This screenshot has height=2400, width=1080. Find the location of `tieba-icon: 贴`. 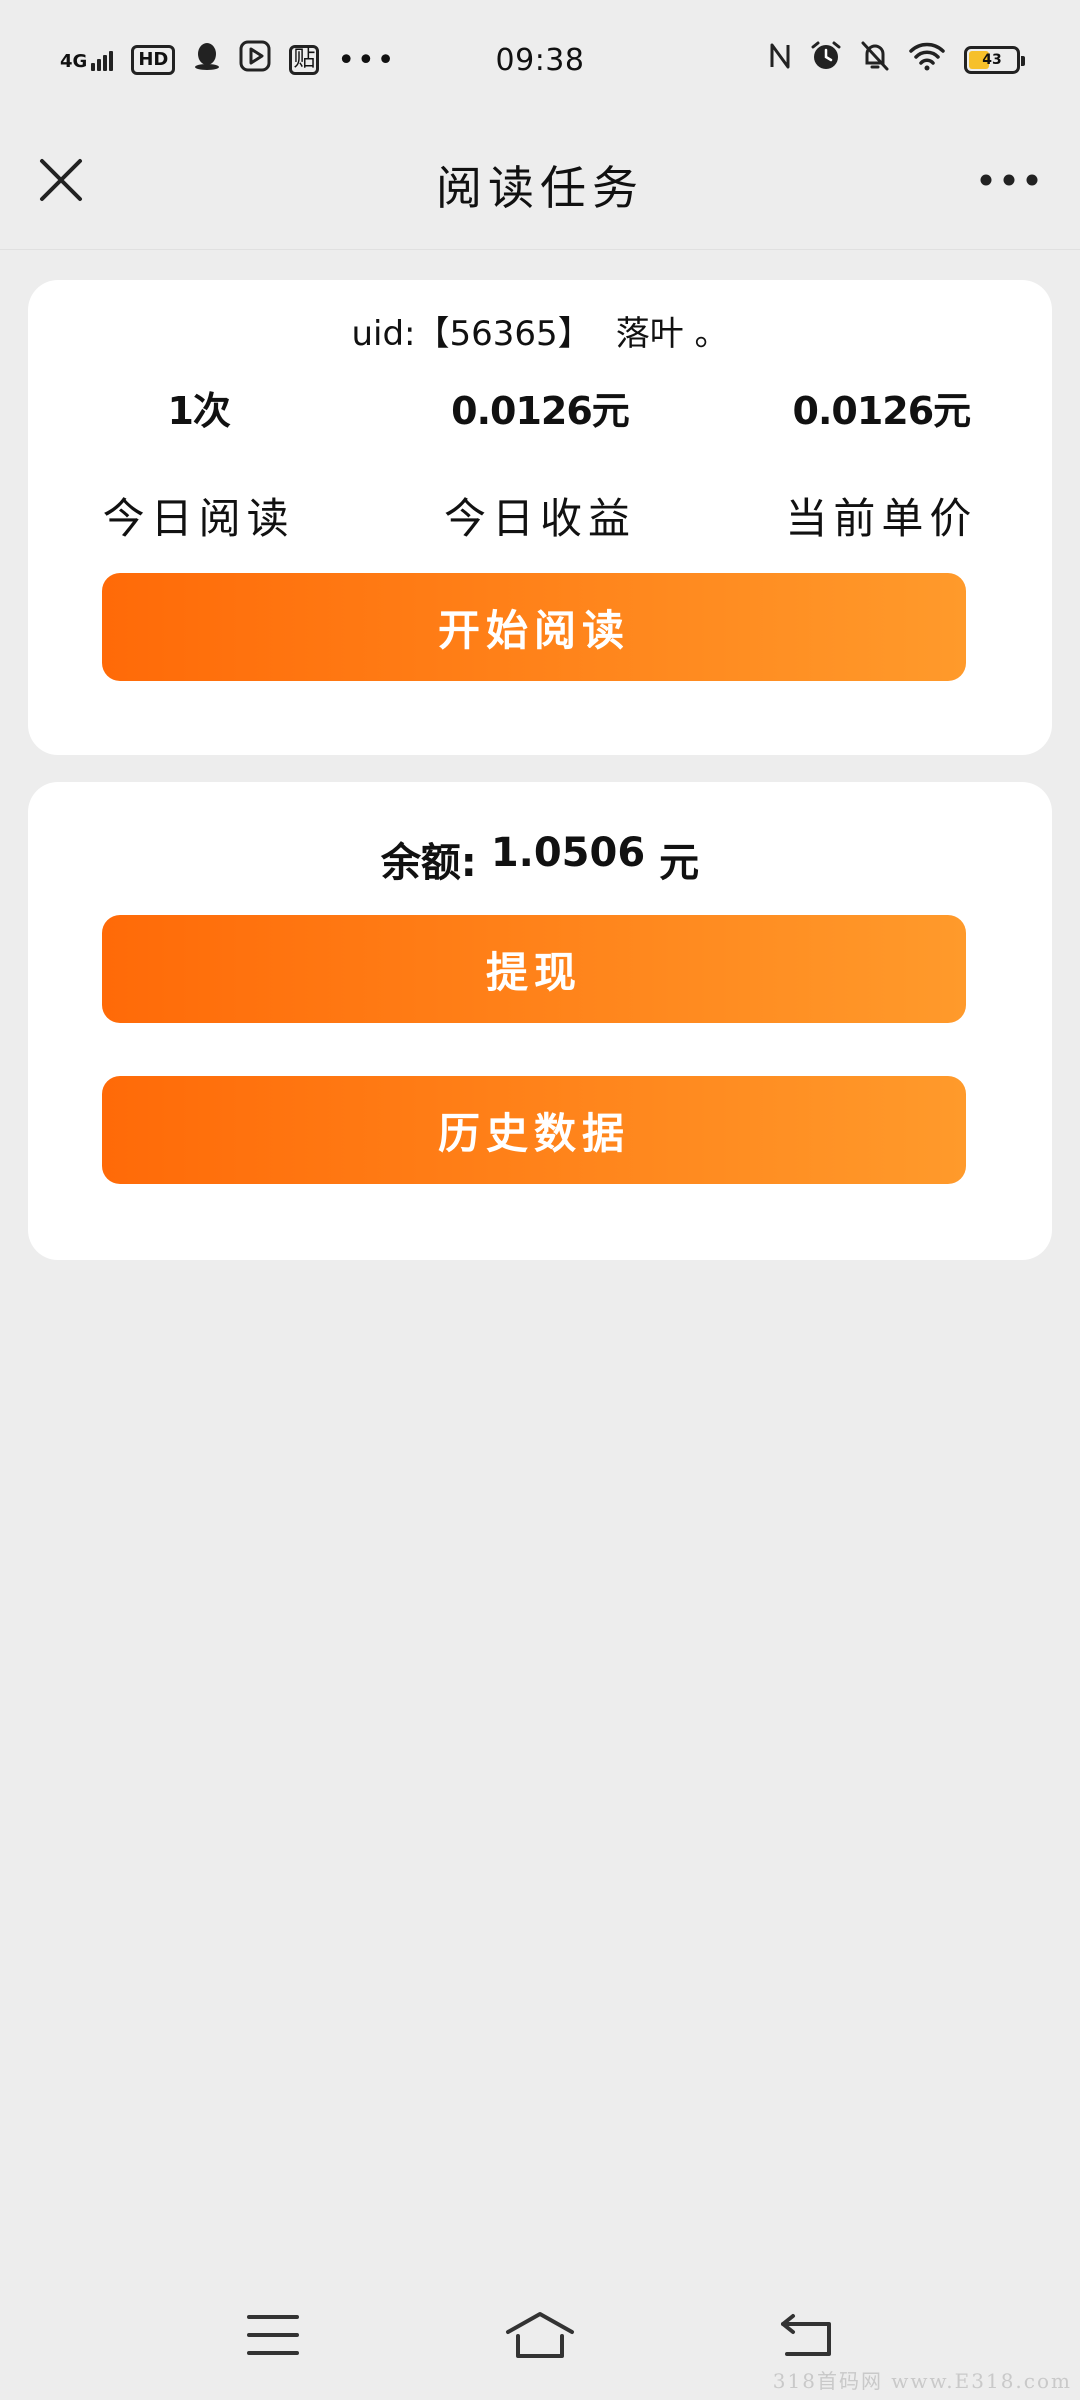

tieba-icon: 贴 is located at coordinates (304, 60).